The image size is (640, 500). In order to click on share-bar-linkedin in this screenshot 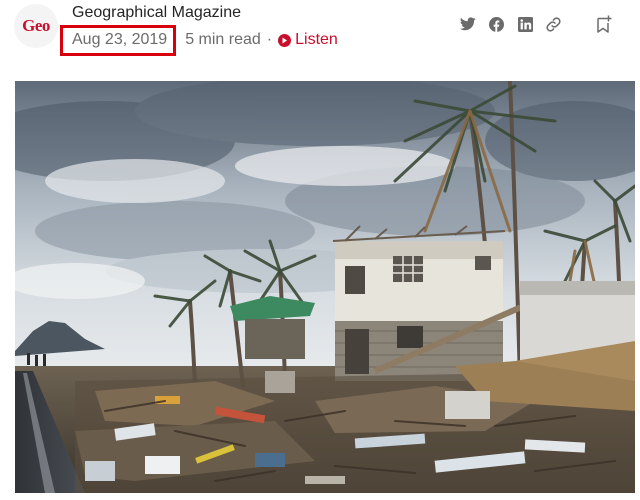, I will do `click(525, 24)`.